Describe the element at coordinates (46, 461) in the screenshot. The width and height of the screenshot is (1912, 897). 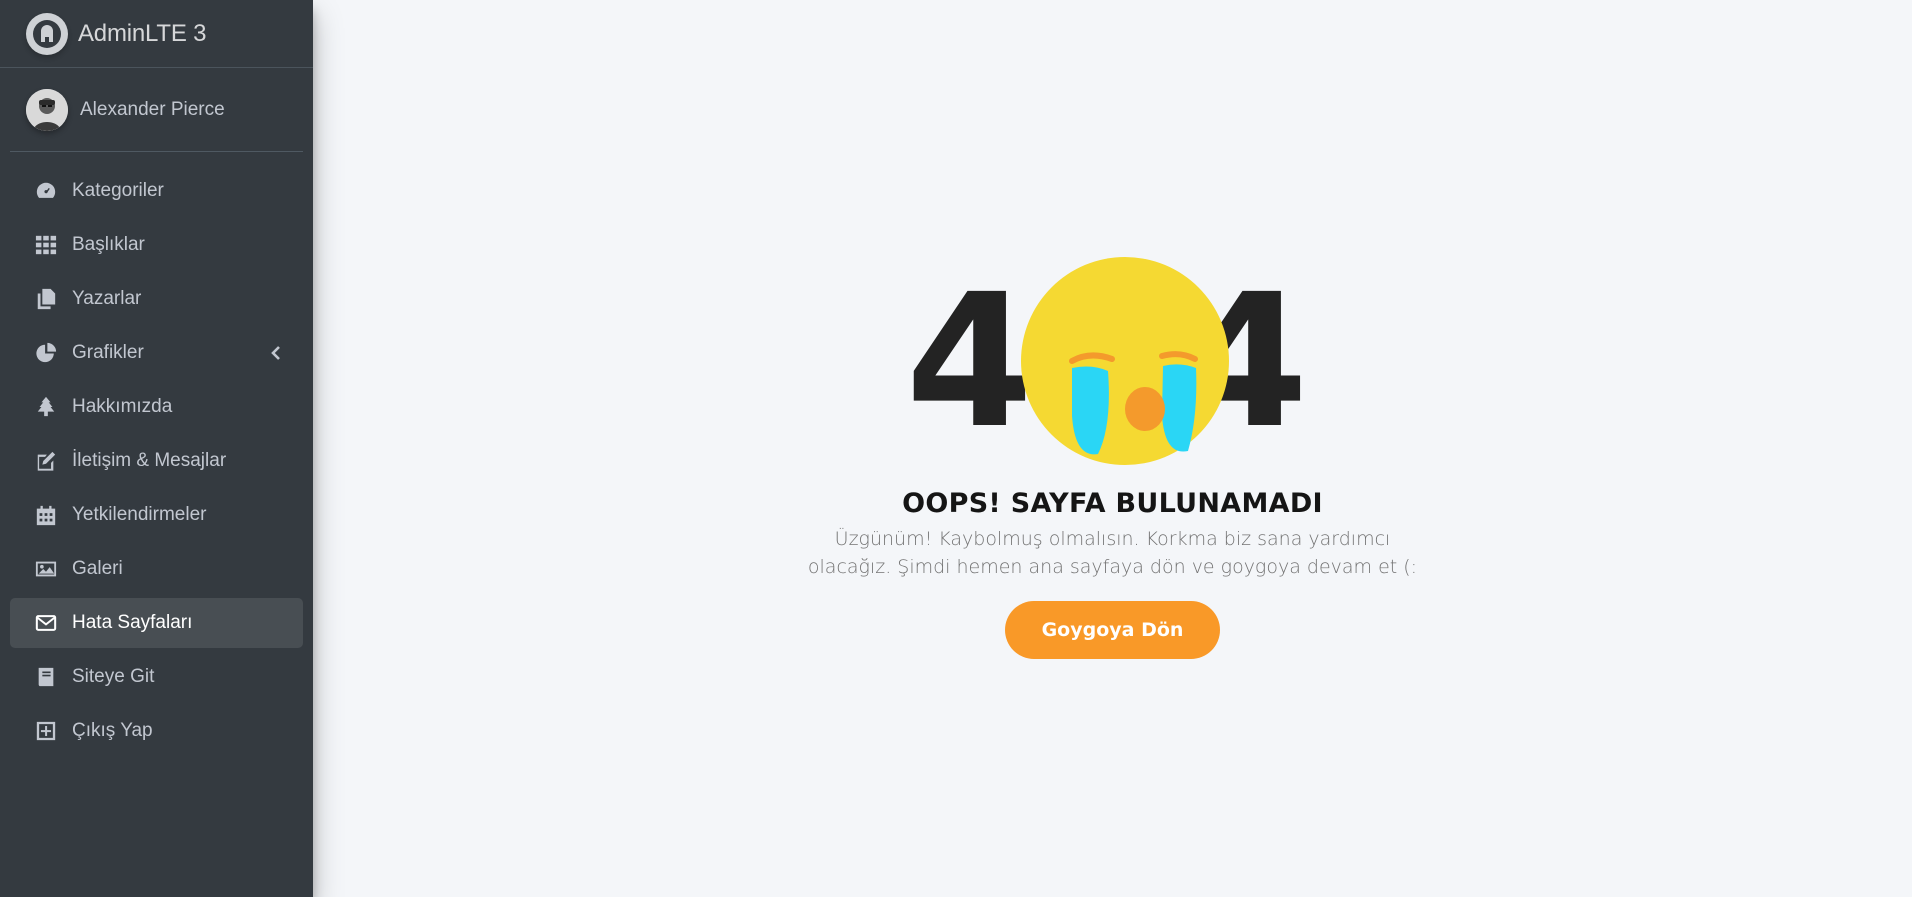
I see `edit-icon` at that location.